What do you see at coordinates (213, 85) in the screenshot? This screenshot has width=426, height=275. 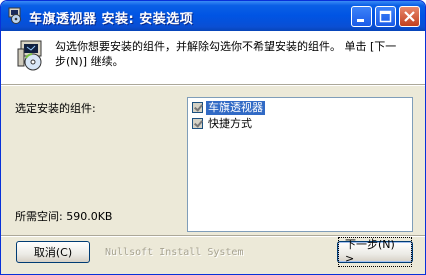 I see `header-separator` at bounding box center [213, 85].